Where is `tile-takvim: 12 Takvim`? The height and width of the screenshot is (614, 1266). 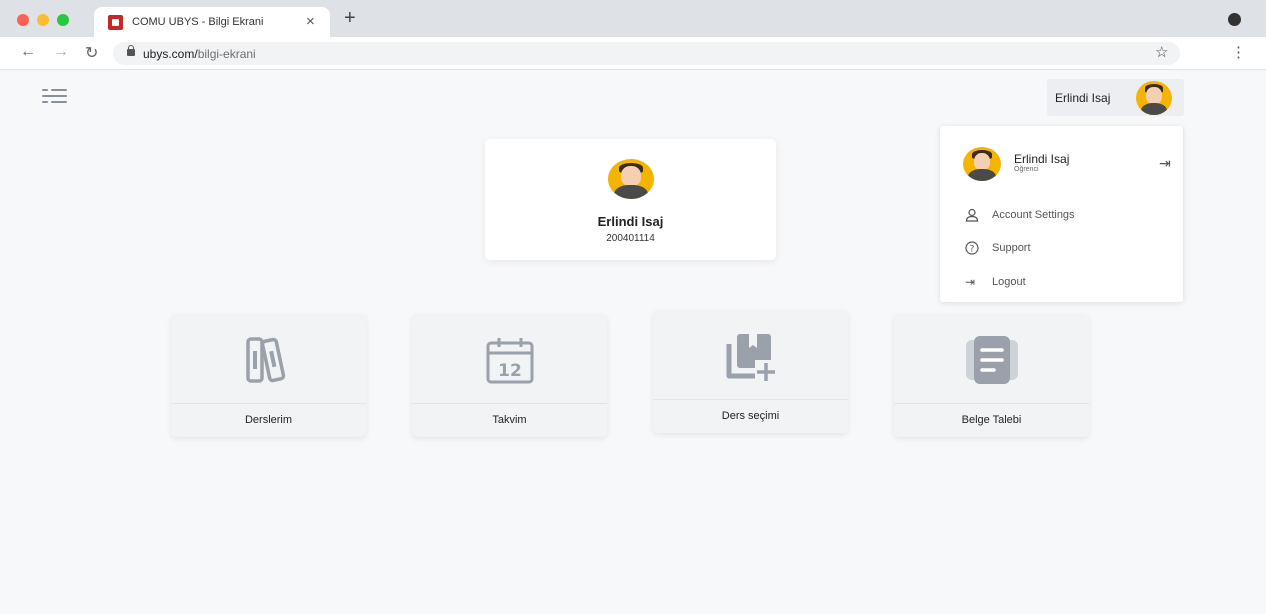 tile-takvim: 12 Takvim is located at coordinates (509, 375).